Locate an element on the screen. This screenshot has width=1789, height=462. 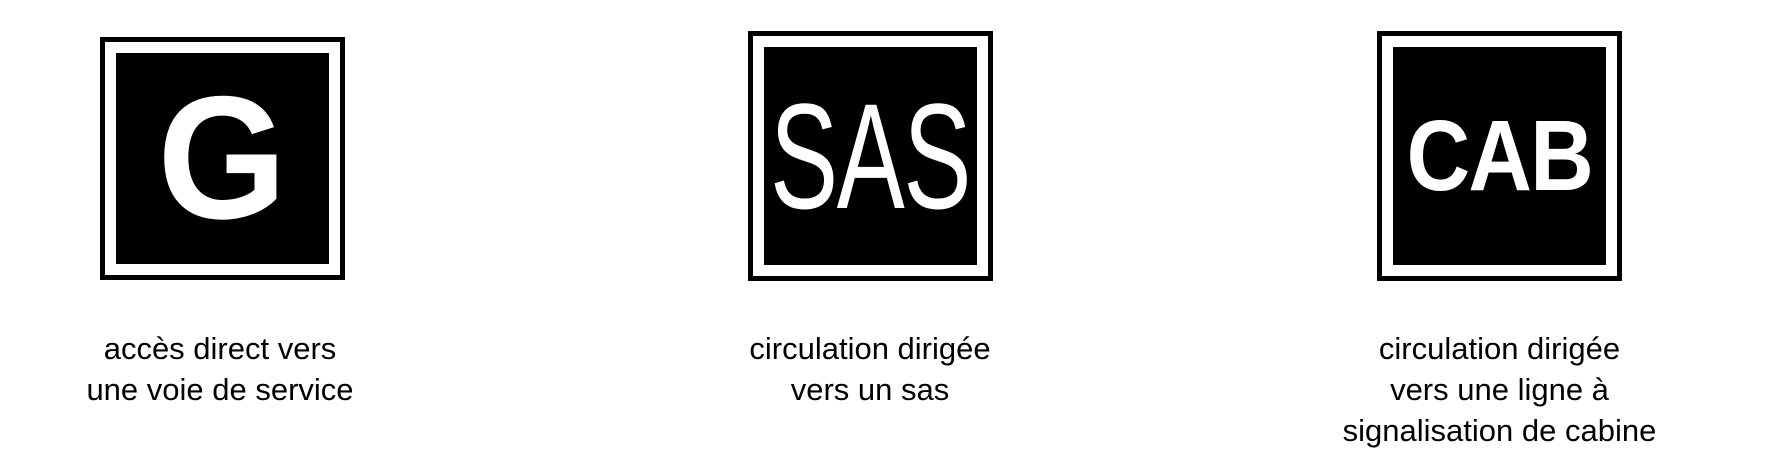
caption-line: une voie de service is located at coordinates (220, 389).